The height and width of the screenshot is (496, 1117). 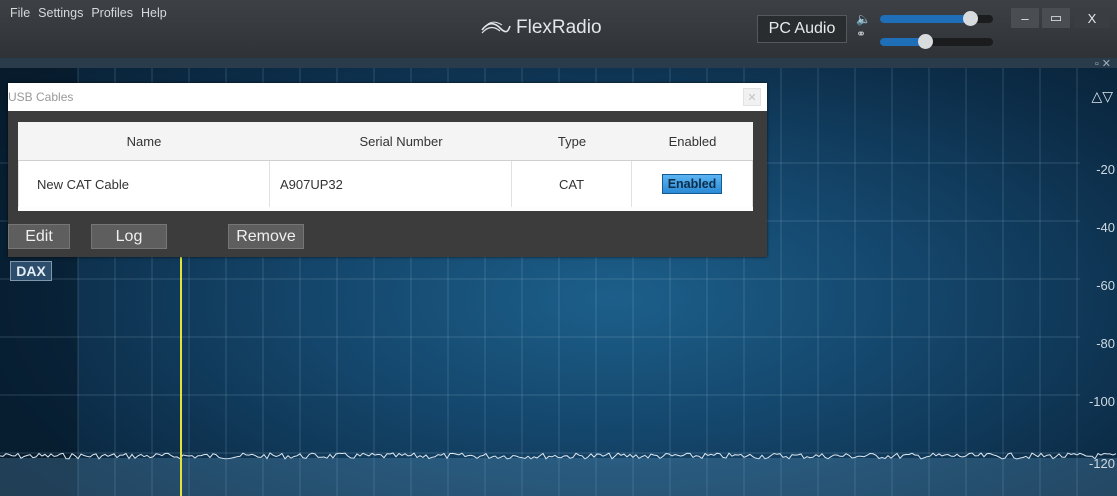 I want to click on db-label: -120, so click(x=1101, y=463).